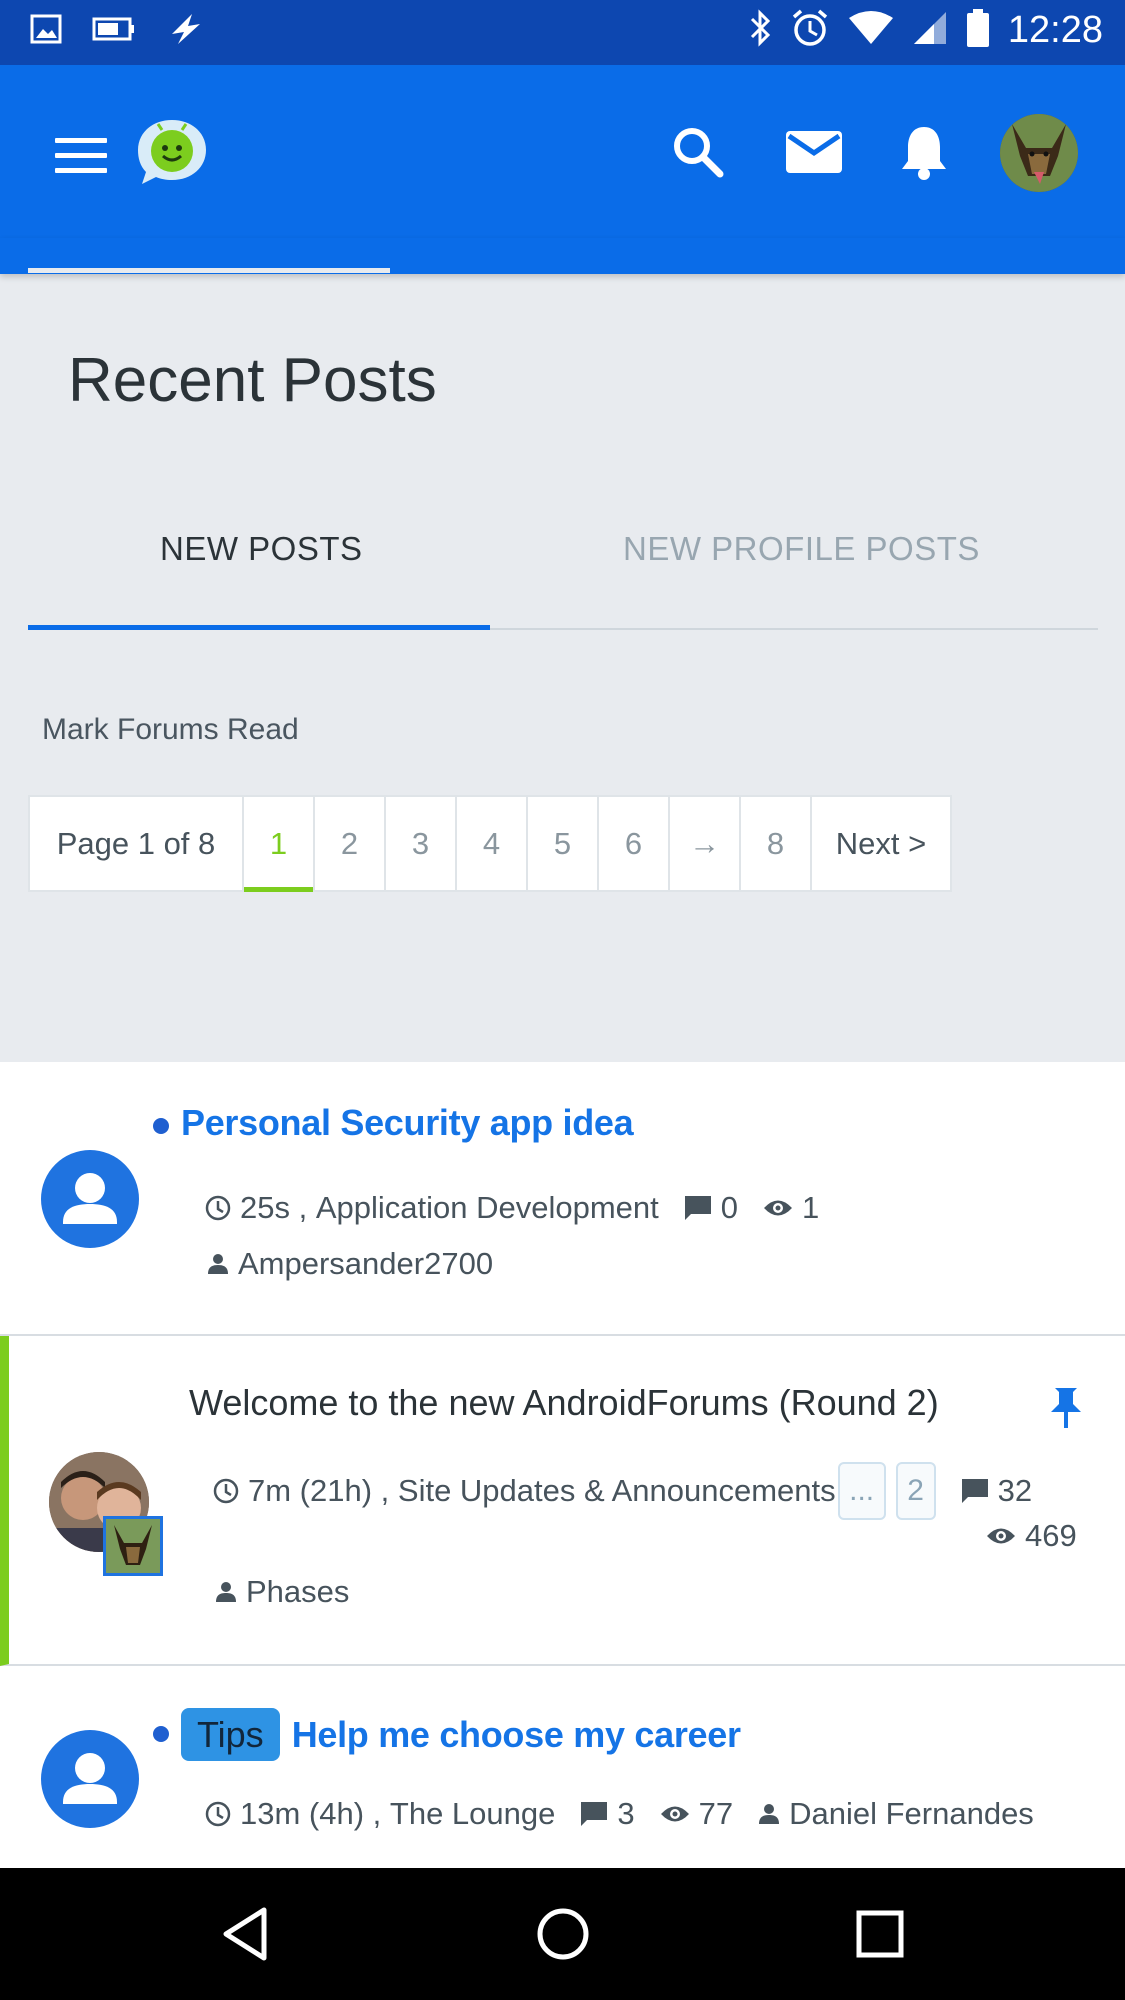 Image resolution: width=1125 pixels, height=2000 pixels. I want to click on tab-new-posts: NEW POSTS, so click(261, 549).